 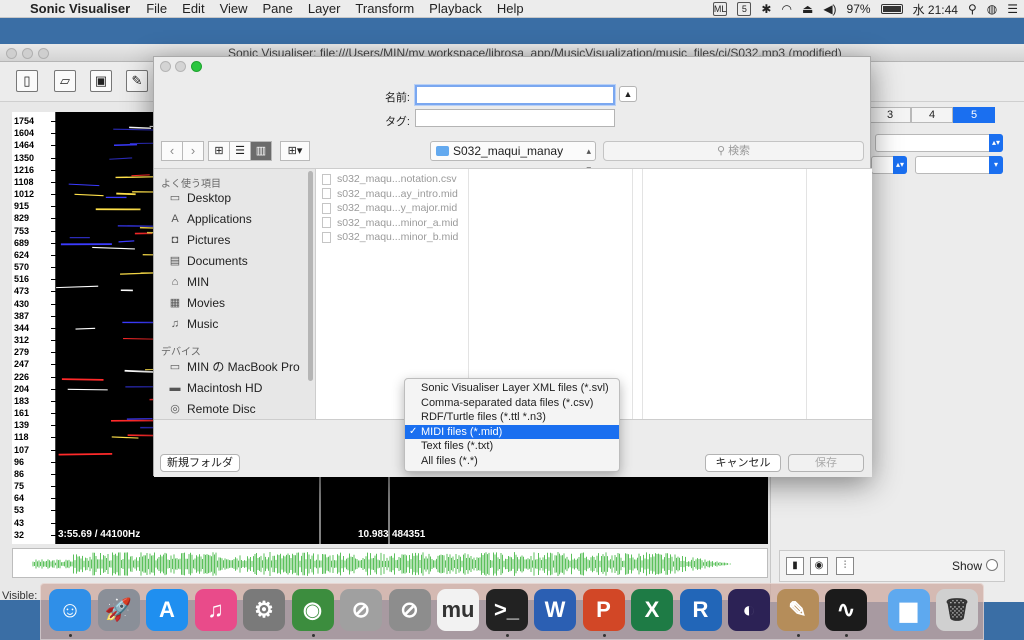 What do you see at coordinates (992, 565) in the screenshot?
I see `show-toggle` at bounding box center [992, 565].